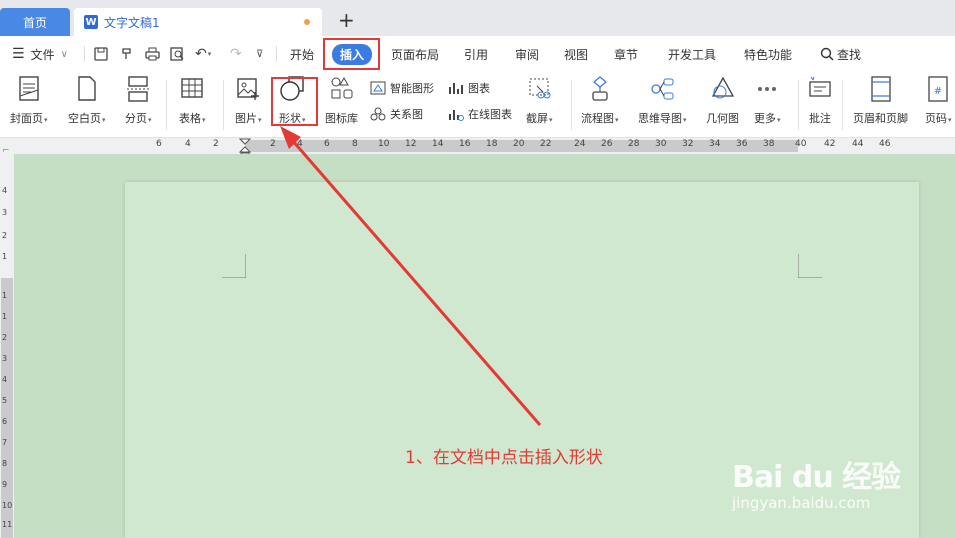 The height and width of the screenshot is (538, 955). I want to click on annotation-text: 1、在文档中点击插入形状, so click(504, 458).